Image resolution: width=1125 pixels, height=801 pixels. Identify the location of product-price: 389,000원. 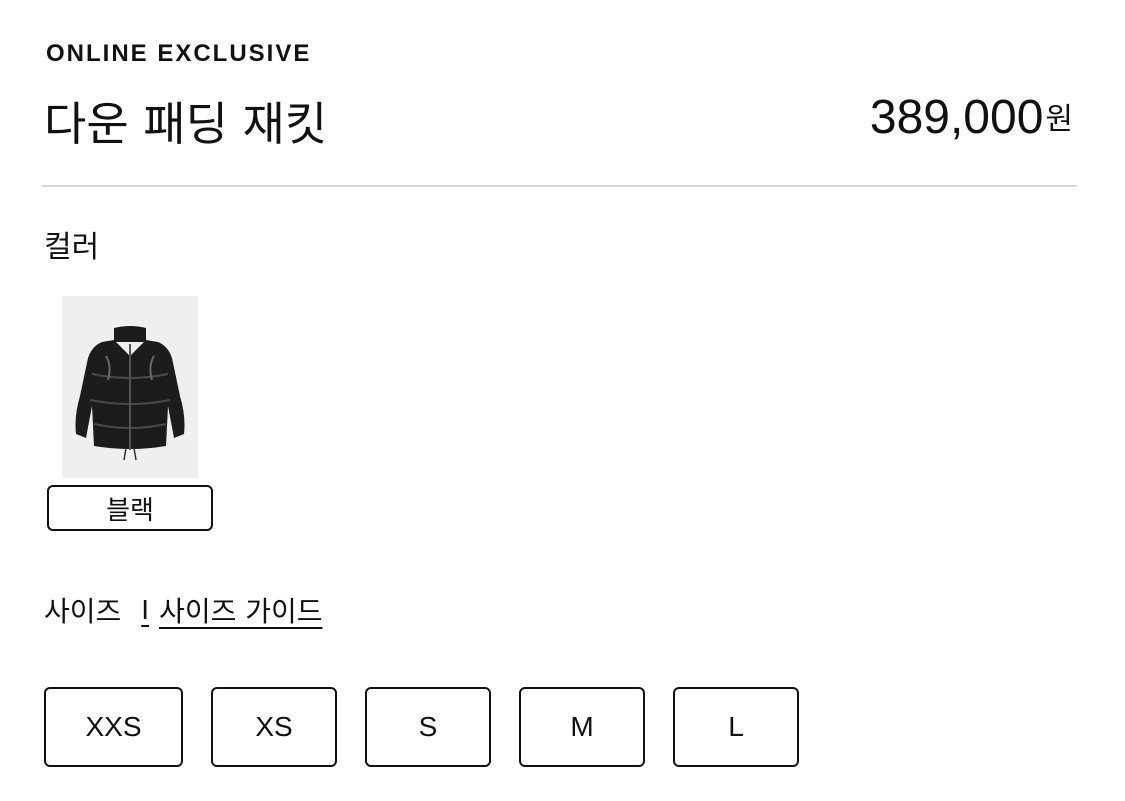
(971, 117).